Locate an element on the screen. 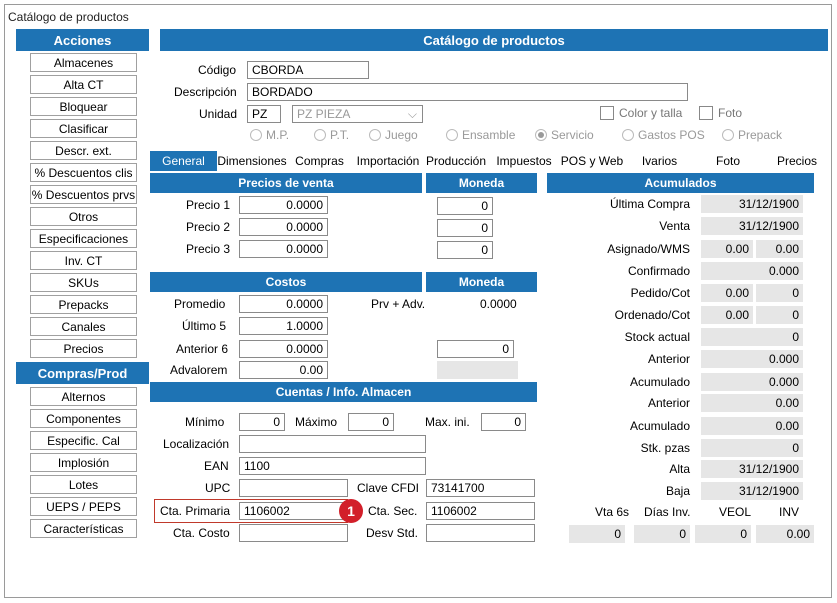  precio-3-moneda: 0 is located at coordinates (465, 250).